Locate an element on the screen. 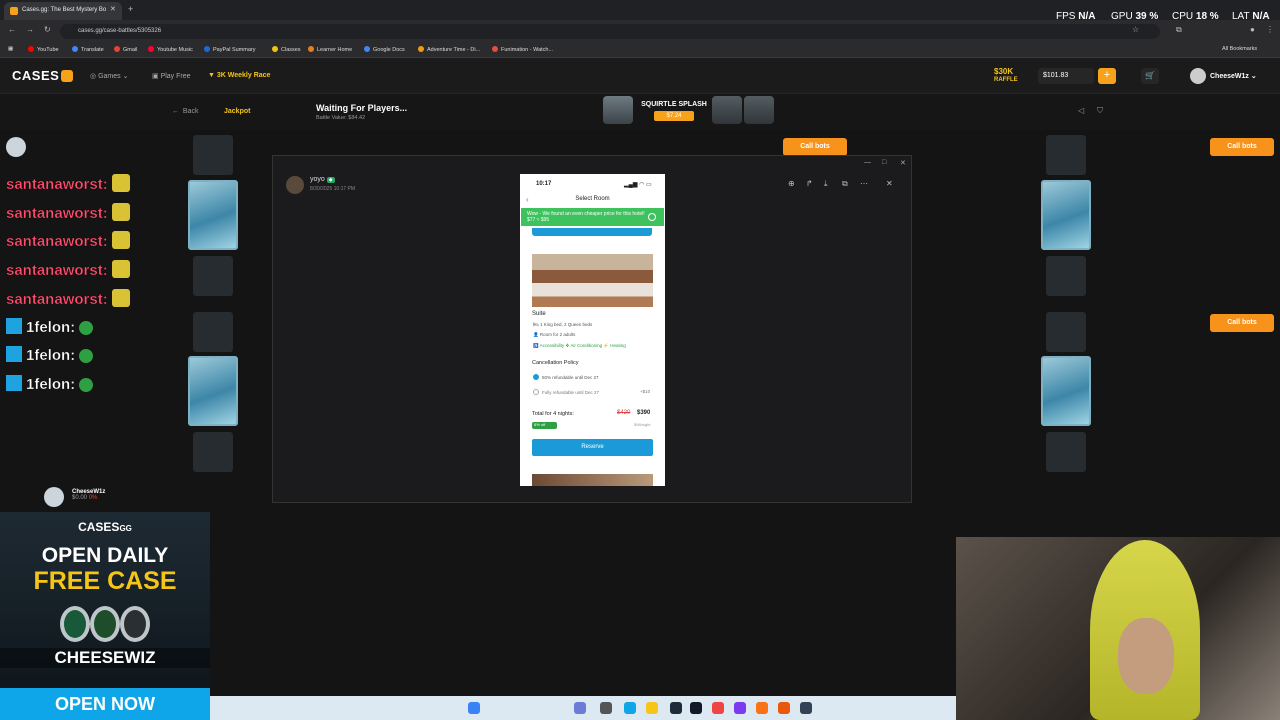  promo-logo: CASESGG is located at coordinates (105, 527).